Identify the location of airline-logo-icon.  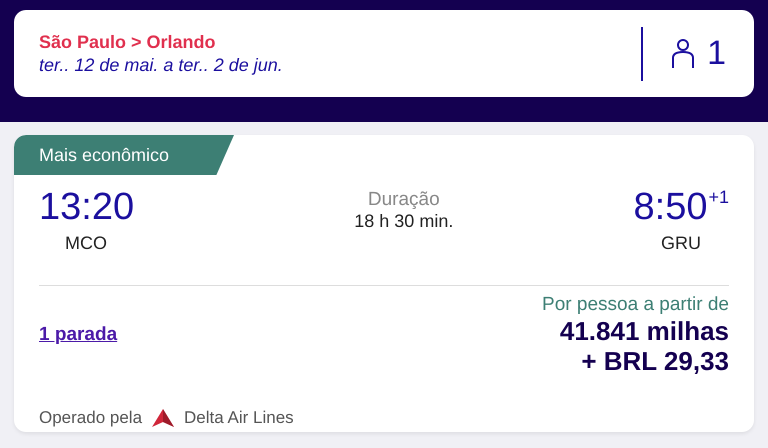
(163, 418).